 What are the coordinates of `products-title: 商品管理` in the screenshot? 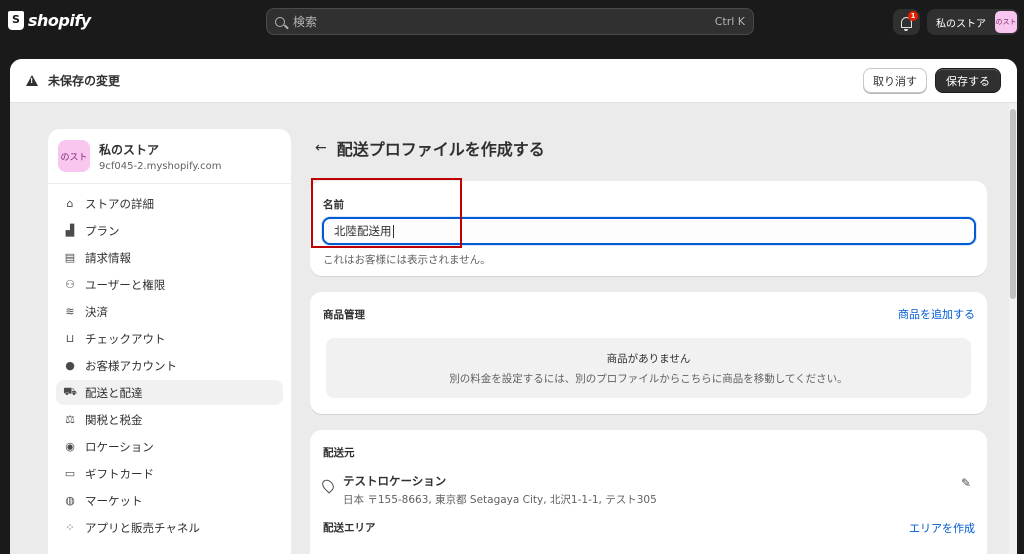 It's located at (344, 315).